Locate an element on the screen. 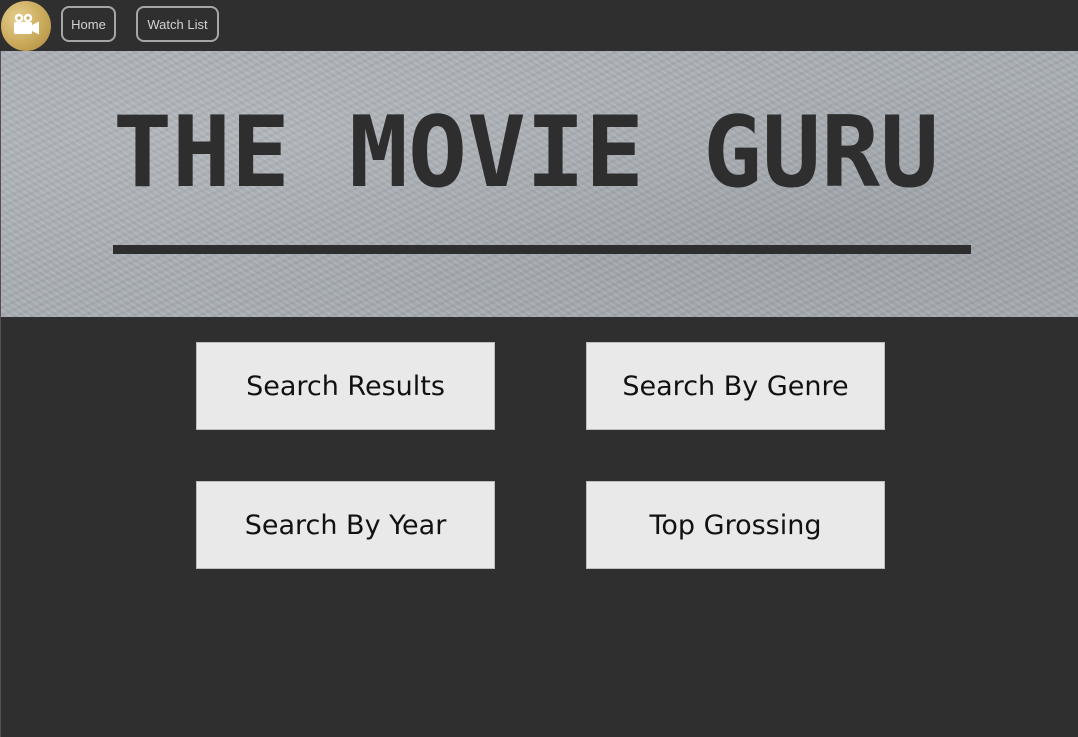  home-button: Home is located at coordinates (88, 24).